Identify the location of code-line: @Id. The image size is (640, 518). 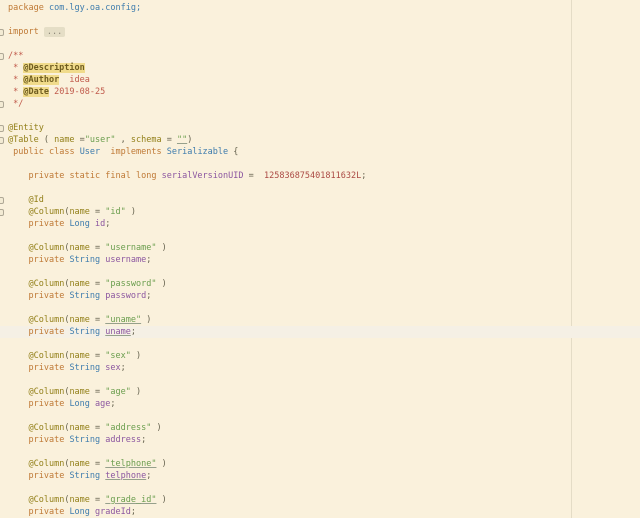
(320, 200).